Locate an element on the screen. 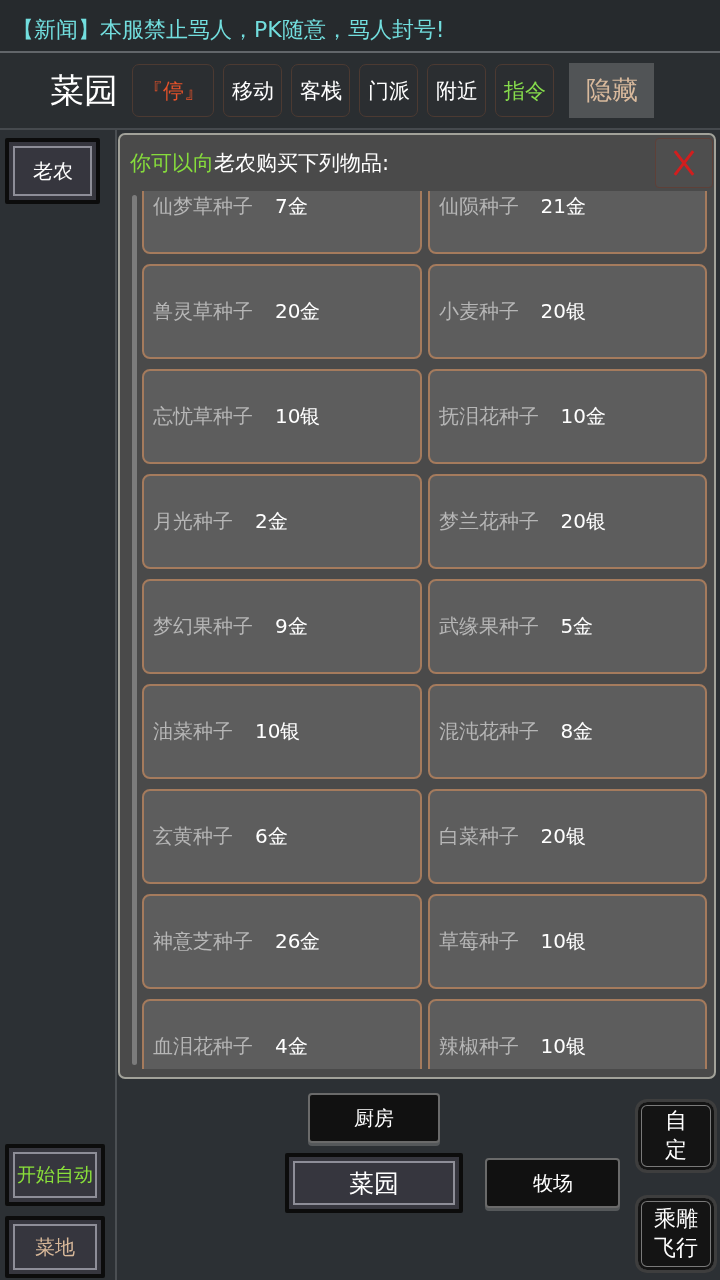 The height and width of the screenshot is (1280, 720). toolbar-button: 移动 is located at coordinates (252, 90).